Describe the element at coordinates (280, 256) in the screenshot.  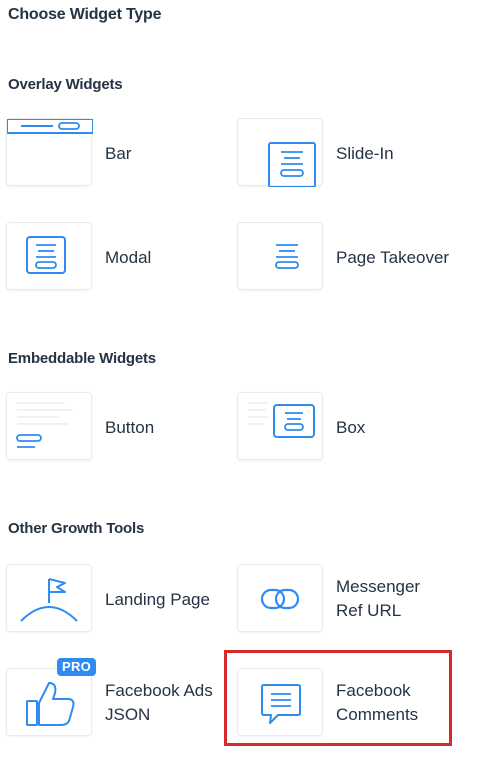
I see `page-takeover-icon` at that location.